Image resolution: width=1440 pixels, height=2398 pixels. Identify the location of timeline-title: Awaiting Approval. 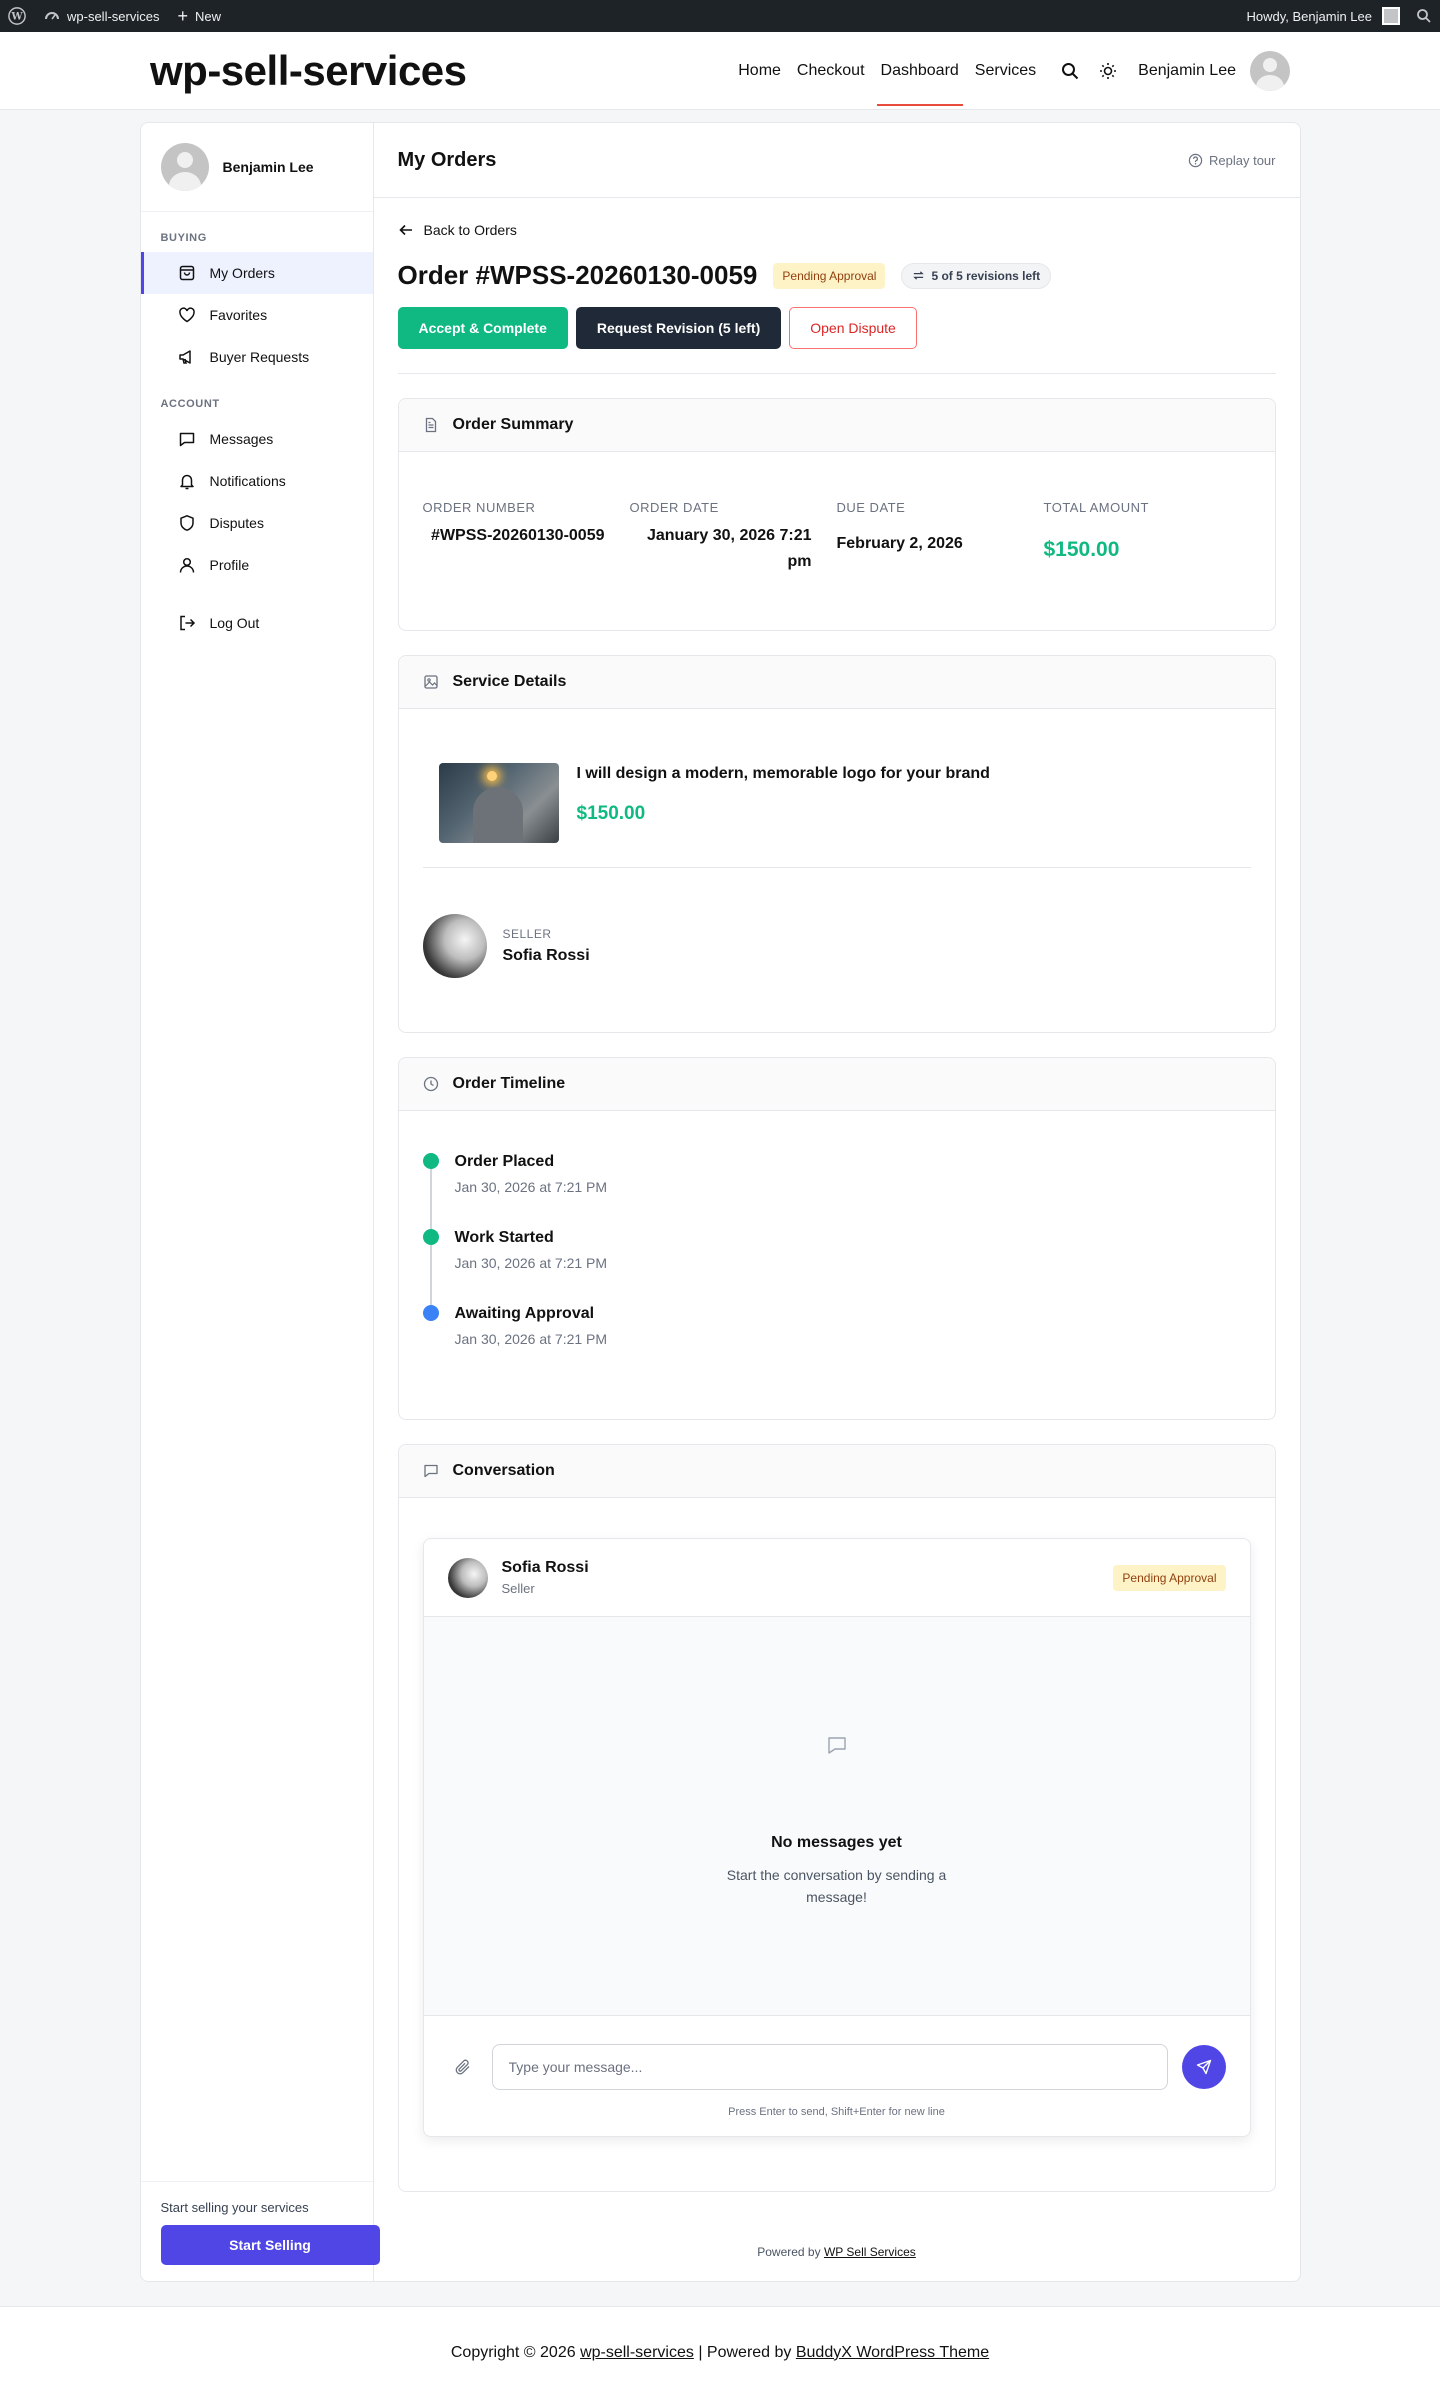
(524, 1314).